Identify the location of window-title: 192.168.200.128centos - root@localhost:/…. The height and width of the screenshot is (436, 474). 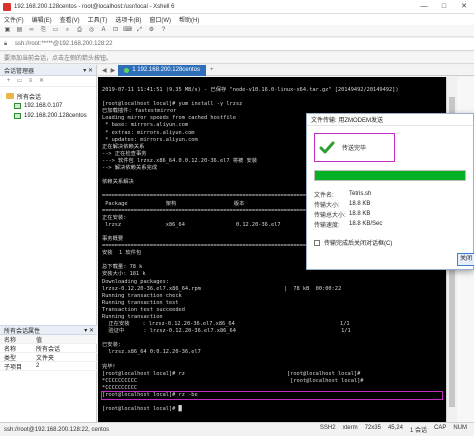
(94, 6).